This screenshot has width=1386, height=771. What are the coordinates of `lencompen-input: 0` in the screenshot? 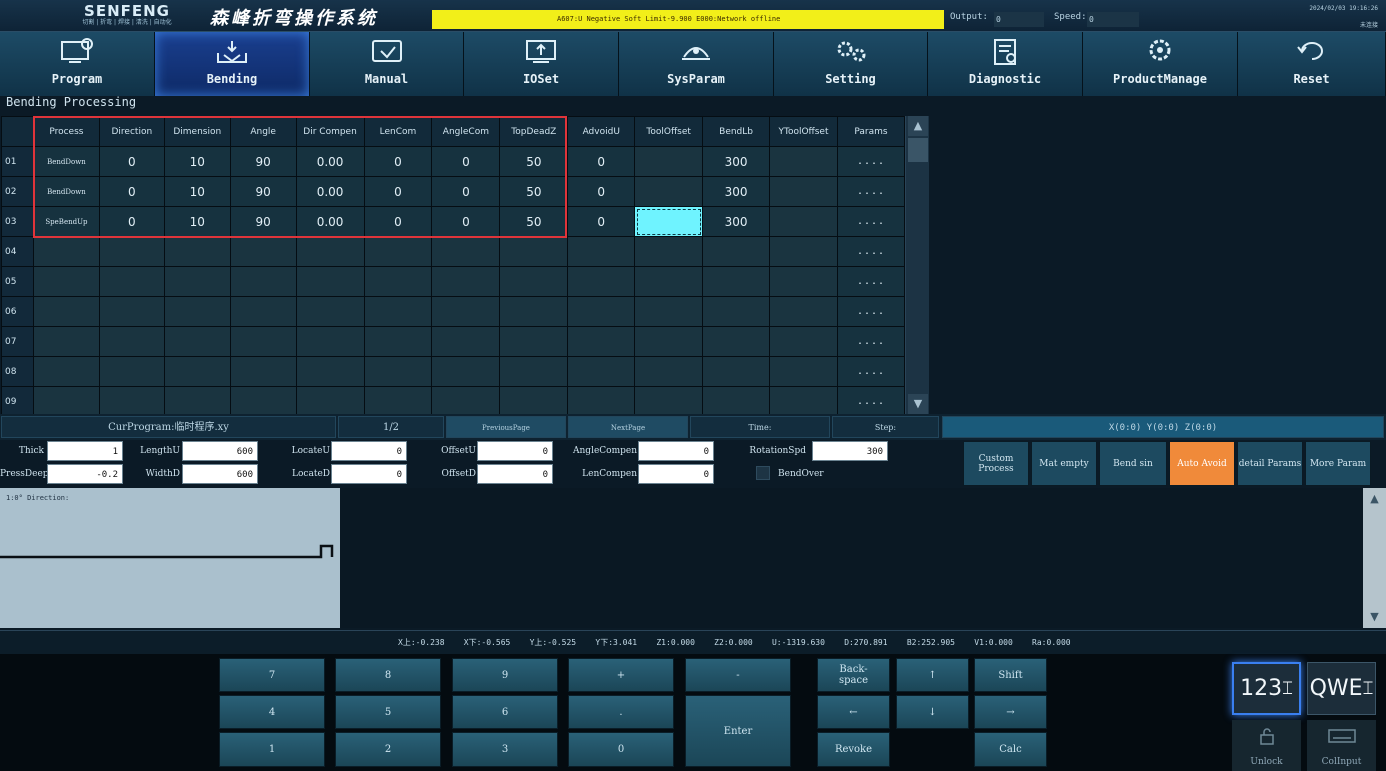 It's located at (676, 474).